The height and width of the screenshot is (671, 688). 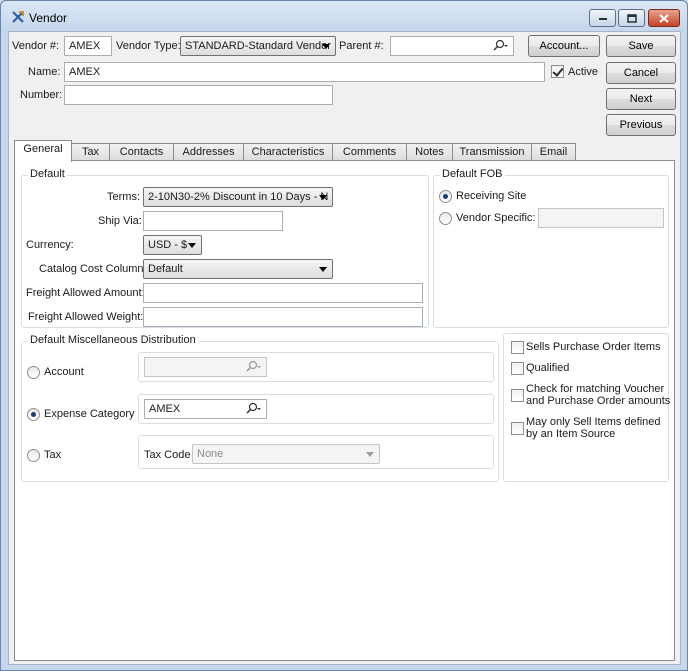 I want to click on qualified-checkbox, so click(x=517, y=368).